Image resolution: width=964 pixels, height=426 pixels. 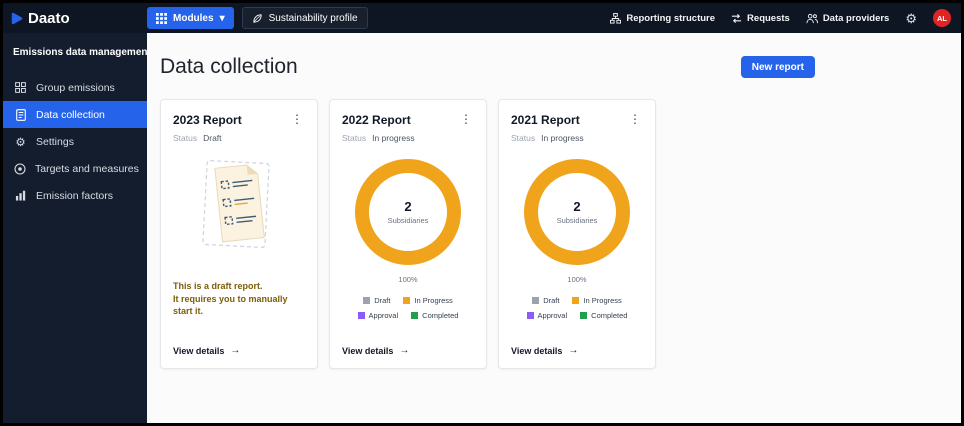 I want to click on requests-button: Requests, so click(x=760, y=18).